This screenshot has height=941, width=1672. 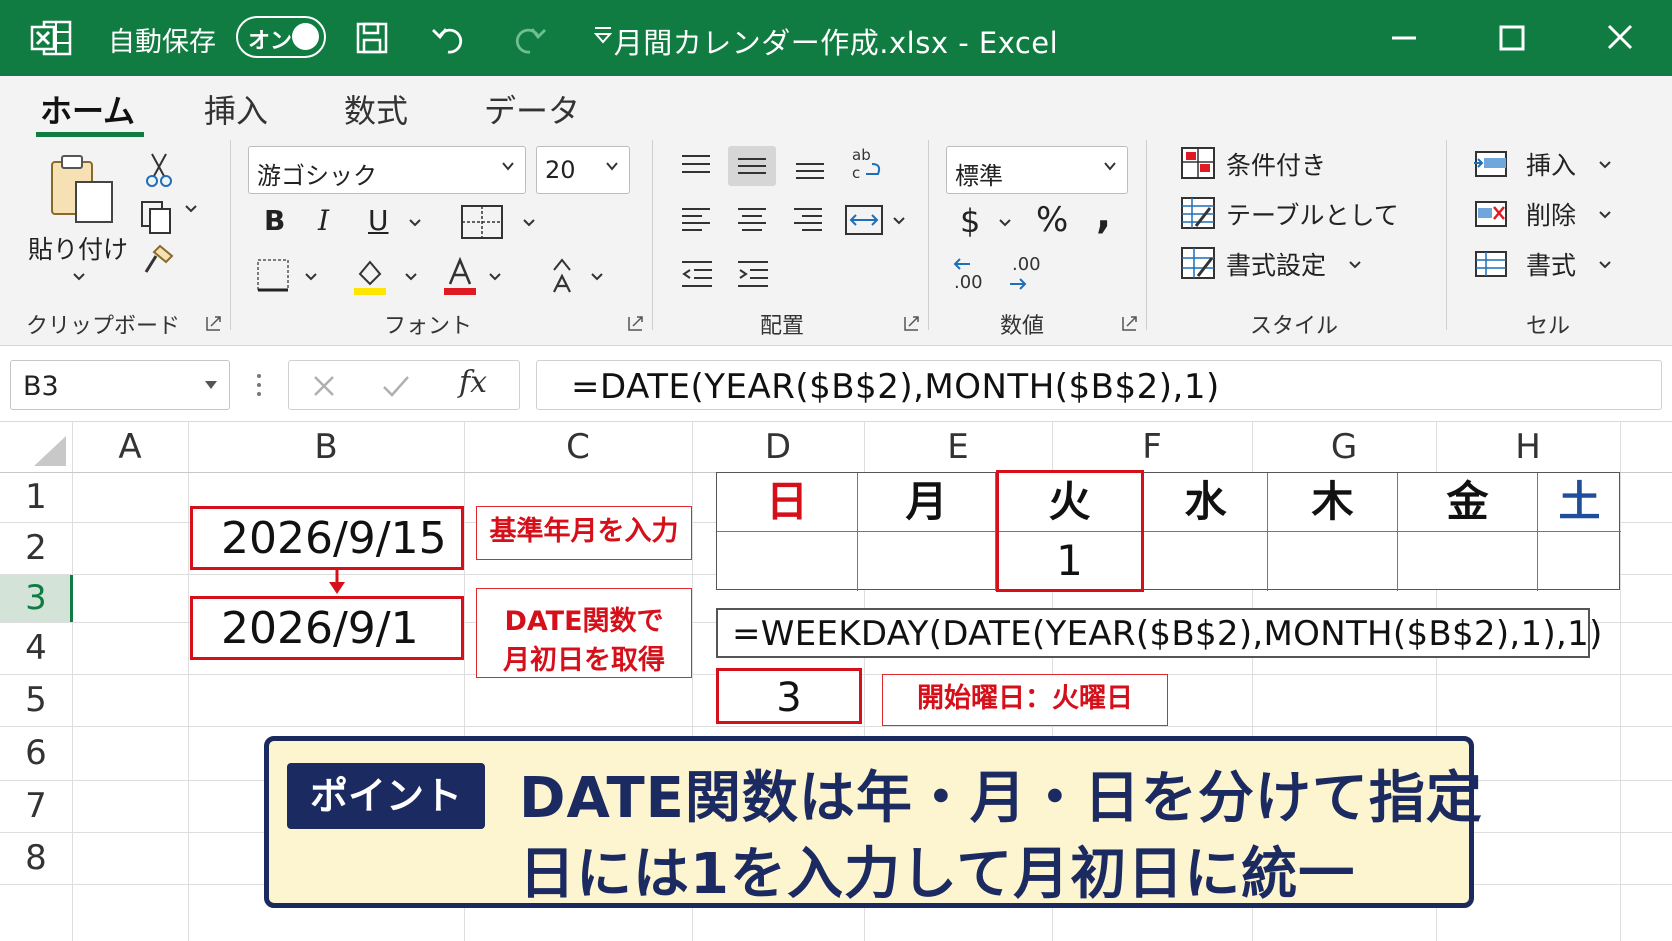 What do you see at coordinates (1490, 164) in the screenshot?
I see `insert-cells-icon` at bounding box center [1490, 164].